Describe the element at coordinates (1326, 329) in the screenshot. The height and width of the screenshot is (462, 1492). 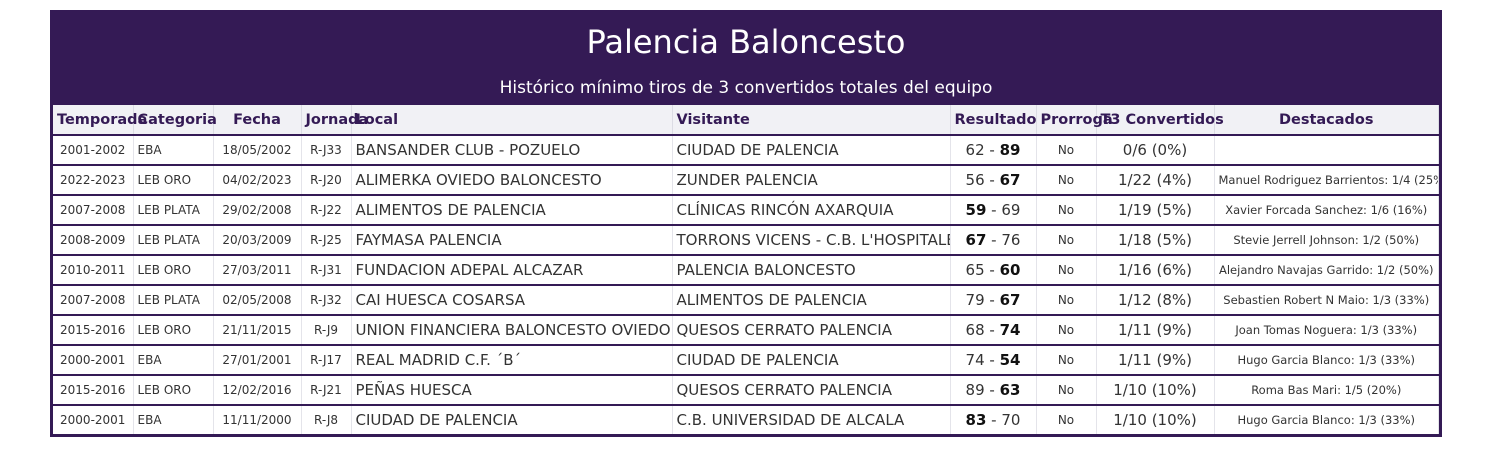
I see `cell-destacados: Joan Tomas Noguera: 1/3 (33%)` at that location.